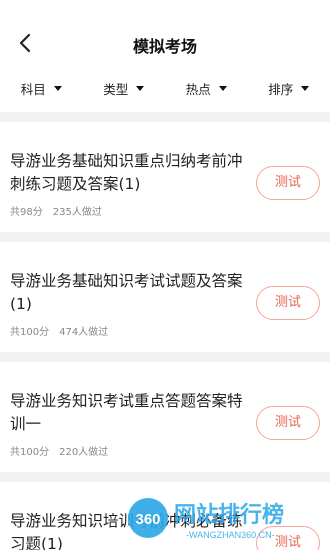 The width and height of the screenshot is (330, 550). Describe the element at coordinates (164, 46) in the screenshot. I see `page-title: 模拟考场` at that location.